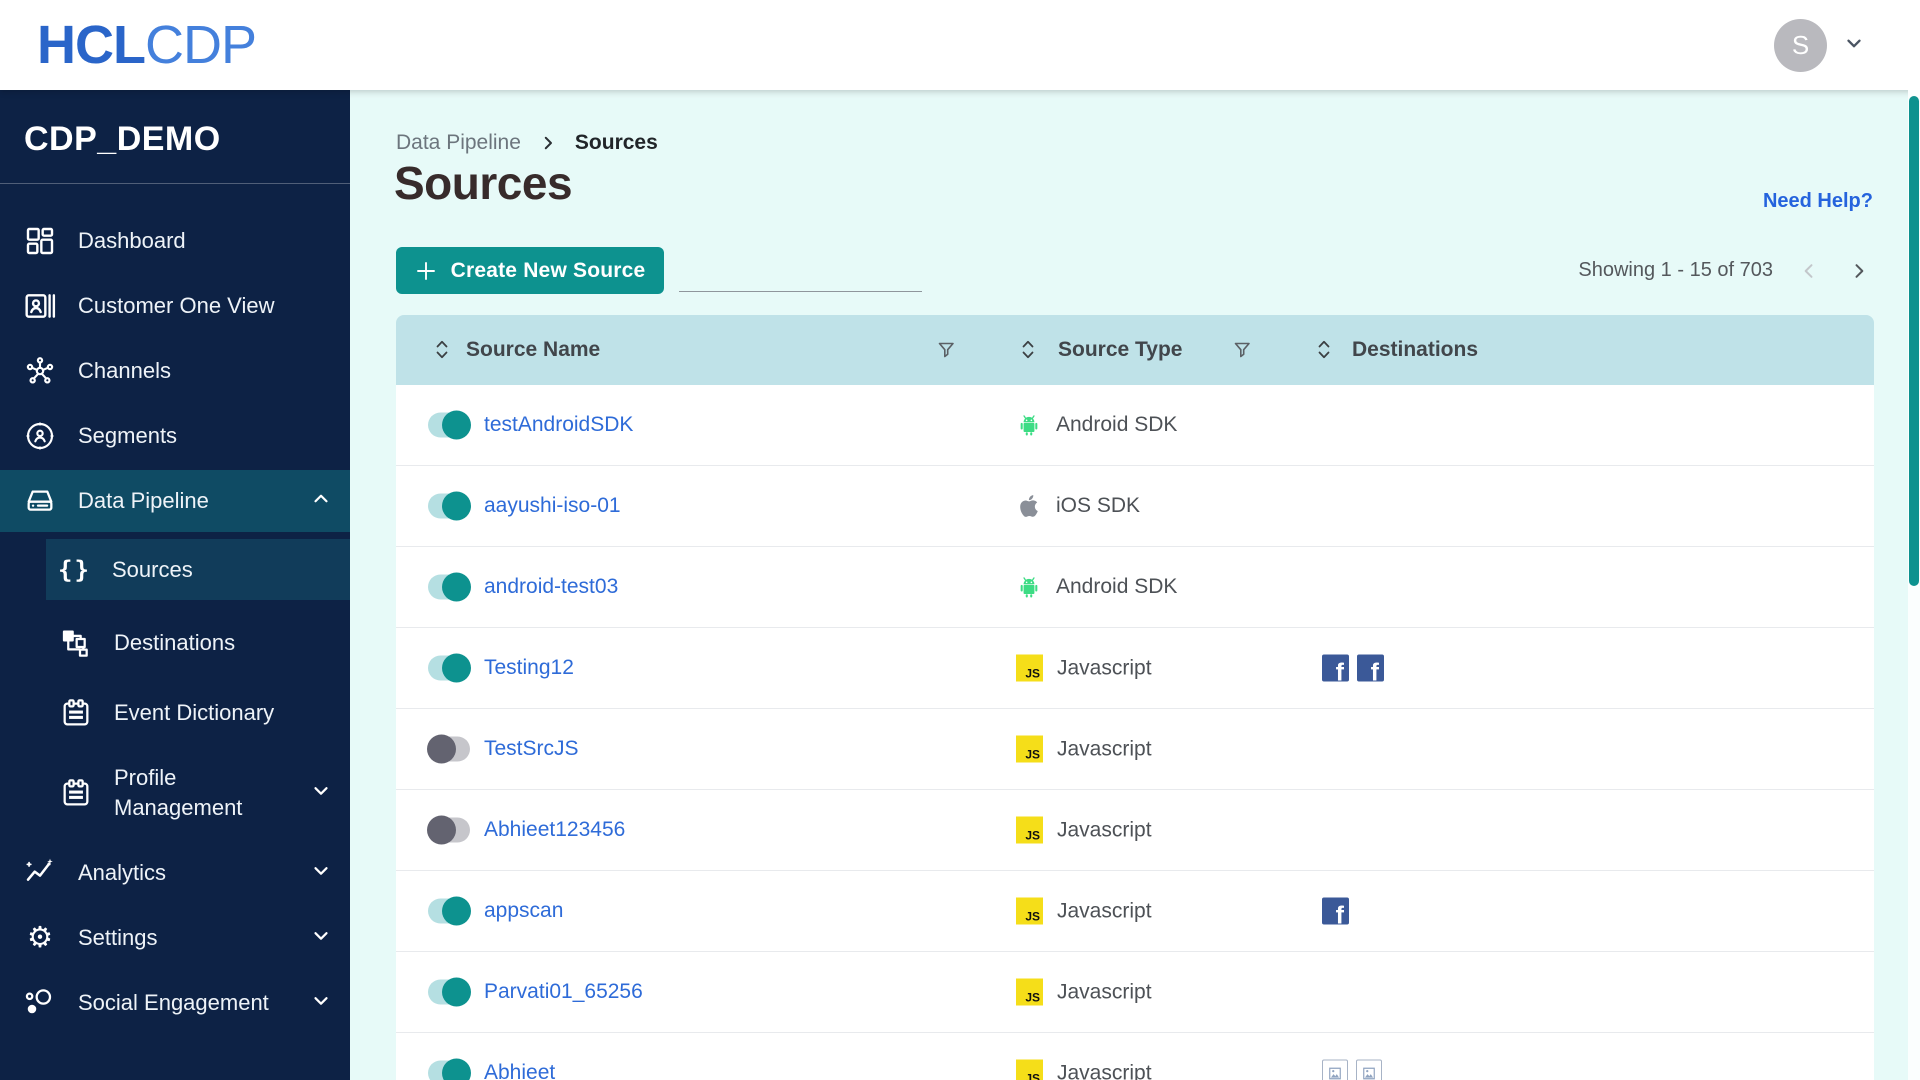 The width and height of the screenshot is (1920, 1080). What do you see at coordinates (40, 241) in the screenshot?
I see `dashboard-icon` at bounding box center [40, 241].